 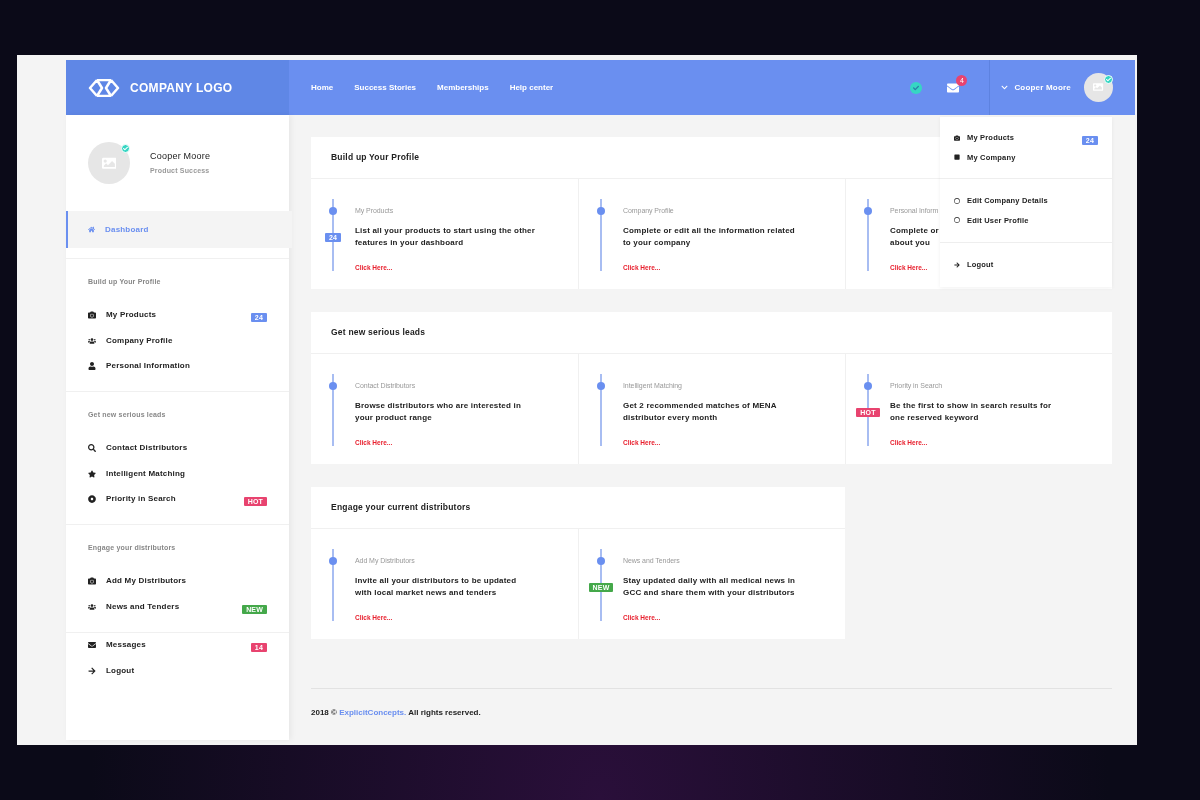 What do you see at coordinates (578, 508) in the screenshot?
I see `section-title: Engage your current distributors` at bounding box center [578, 508].